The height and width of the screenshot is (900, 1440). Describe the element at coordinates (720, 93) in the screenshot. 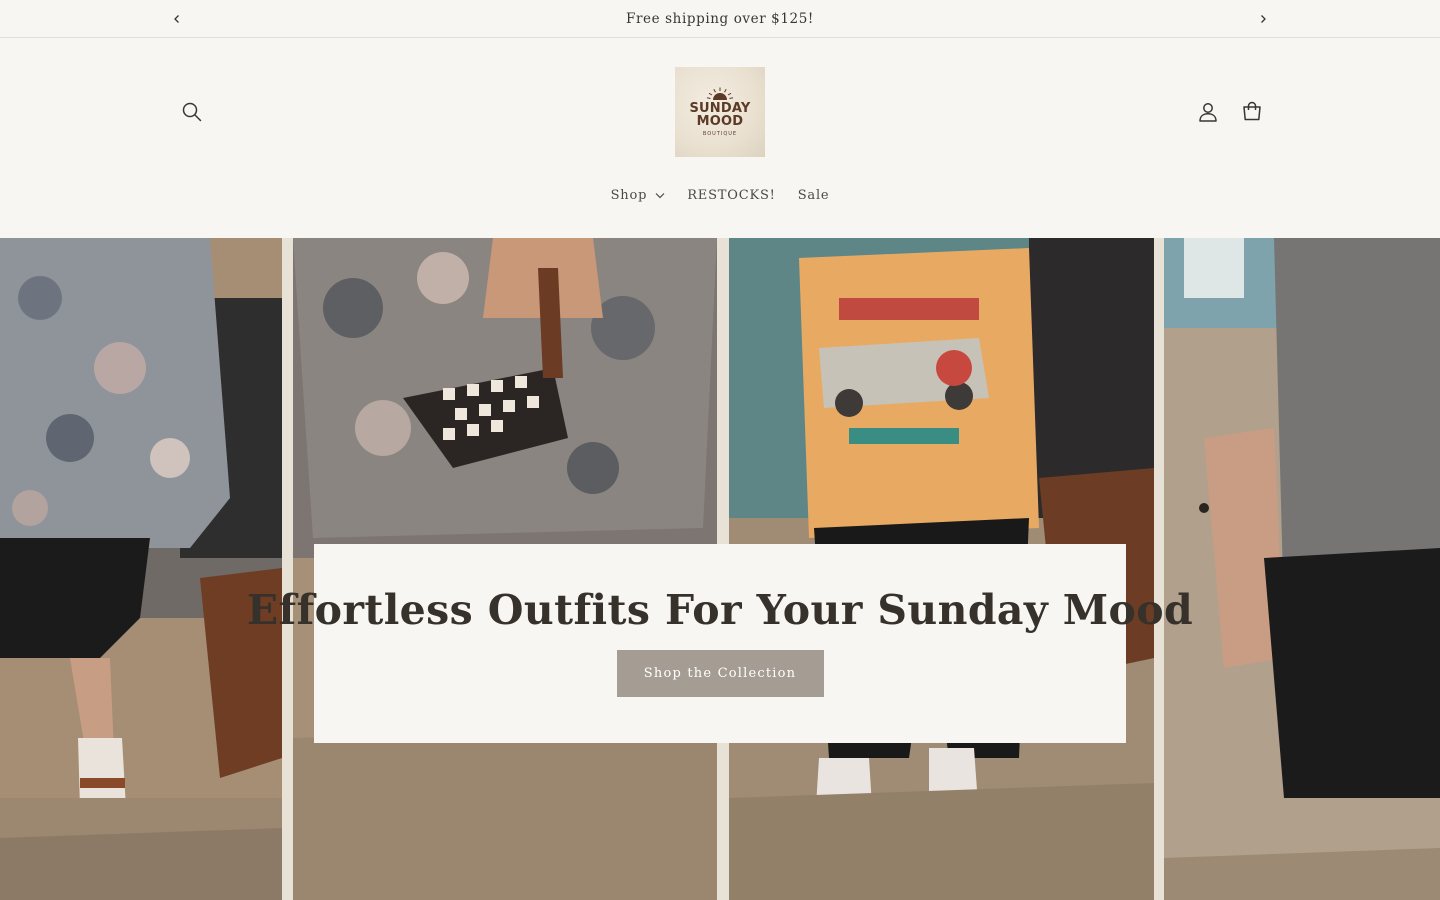

I see `sun-logo-icon` at that location.